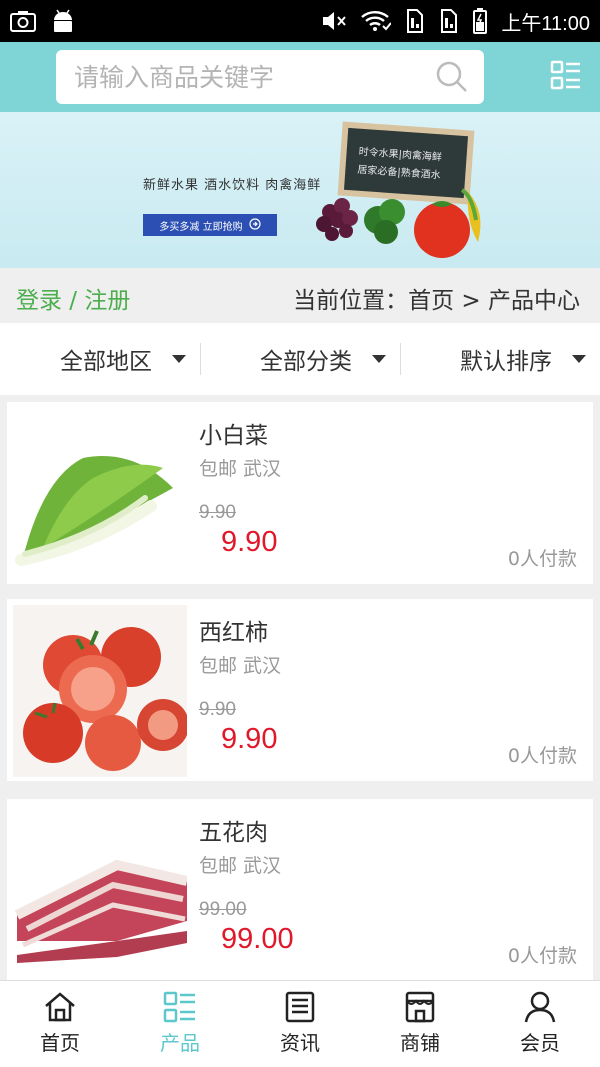  Describe the element at coordinates (180, 1043) in the screenshot. I see `nav-products-label: 产品` at that location.